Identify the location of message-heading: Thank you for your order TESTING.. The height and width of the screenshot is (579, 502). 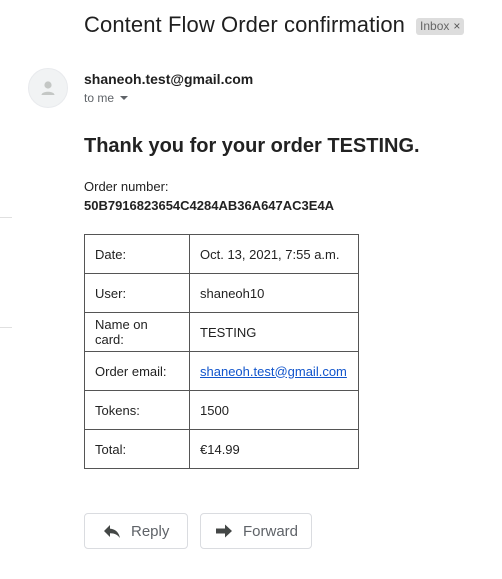
(252, 146).